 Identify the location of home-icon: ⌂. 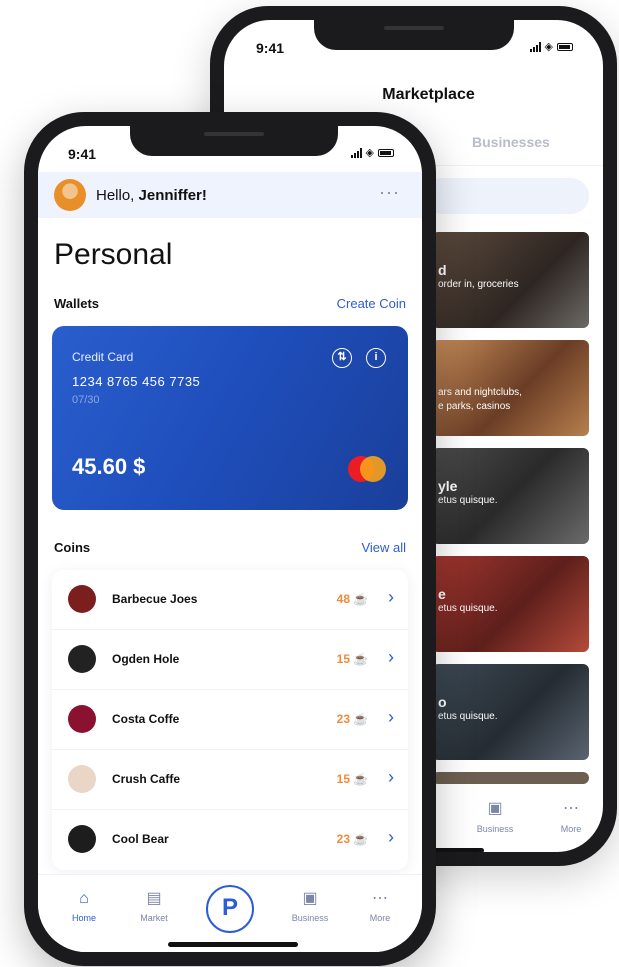
(84, 898).